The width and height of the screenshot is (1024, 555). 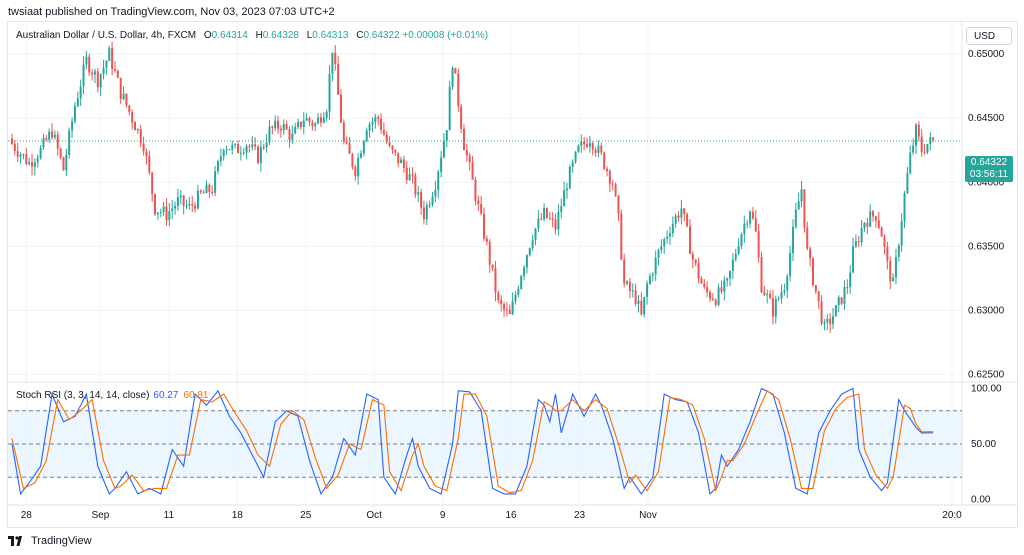 What do you see at coordinates (83, 395) in the screenshot?
I see `stoch-rsi-name: Stoch RSI (3, 3, 14, 14, close)` at bounding box center [83, 395].